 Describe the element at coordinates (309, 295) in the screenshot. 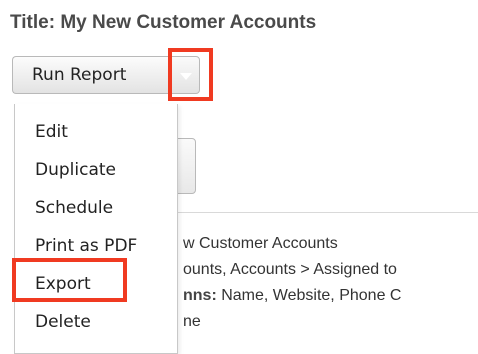

I see `details-value: Name, Website, Phone C` at that location.